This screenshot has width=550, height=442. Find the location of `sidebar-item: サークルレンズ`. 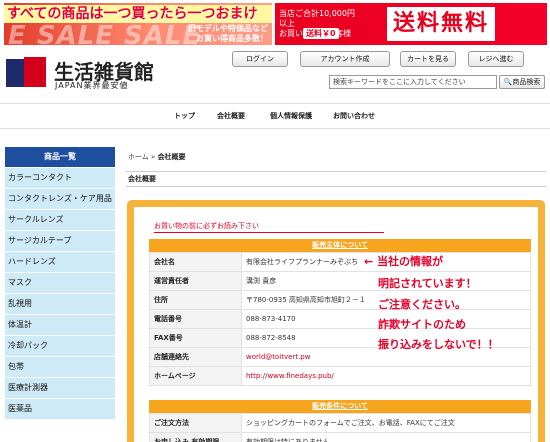

sidebar-item: サークルレンズ is located at coordinates (60, 219).